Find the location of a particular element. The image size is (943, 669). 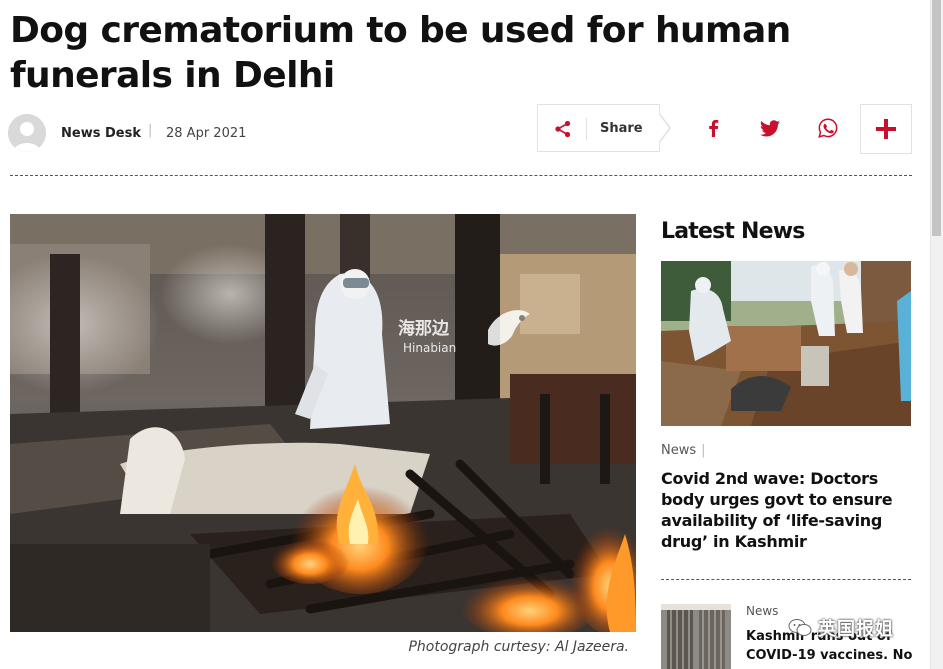

user-avatar-icon is located at coordinates (27, 133).